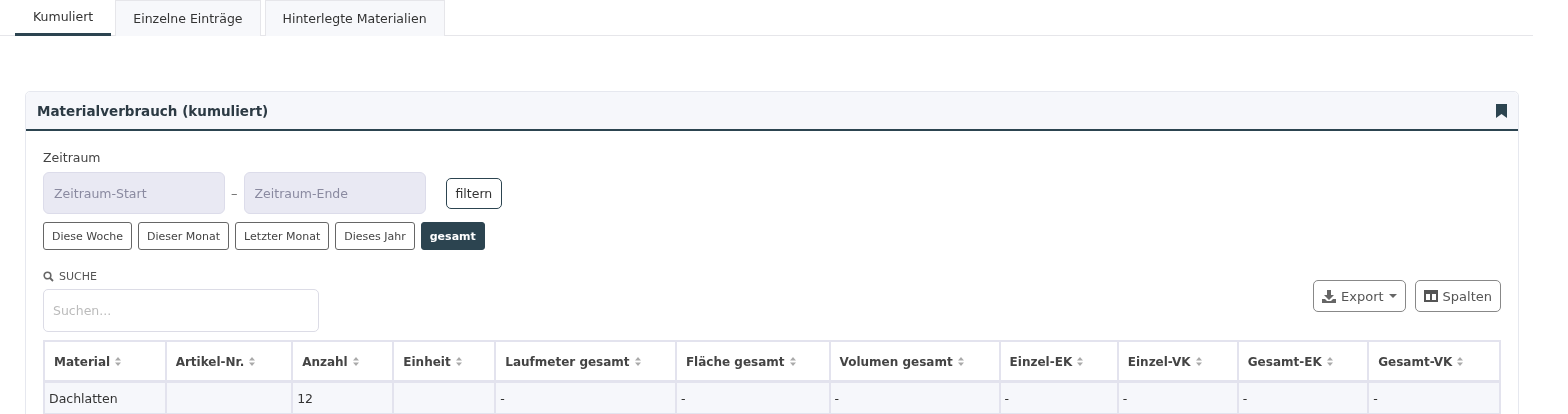  What do you see at coordinates (78, 276) in the screenshot?
I see `search-label: SUCHE` at bounding box center [78, 276].